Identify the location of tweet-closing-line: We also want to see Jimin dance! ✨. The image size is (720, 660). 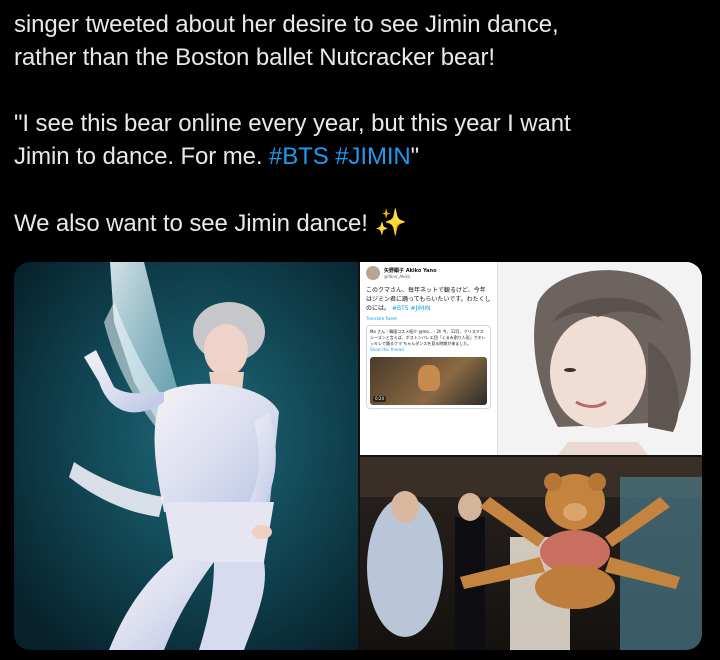
(359, 223).